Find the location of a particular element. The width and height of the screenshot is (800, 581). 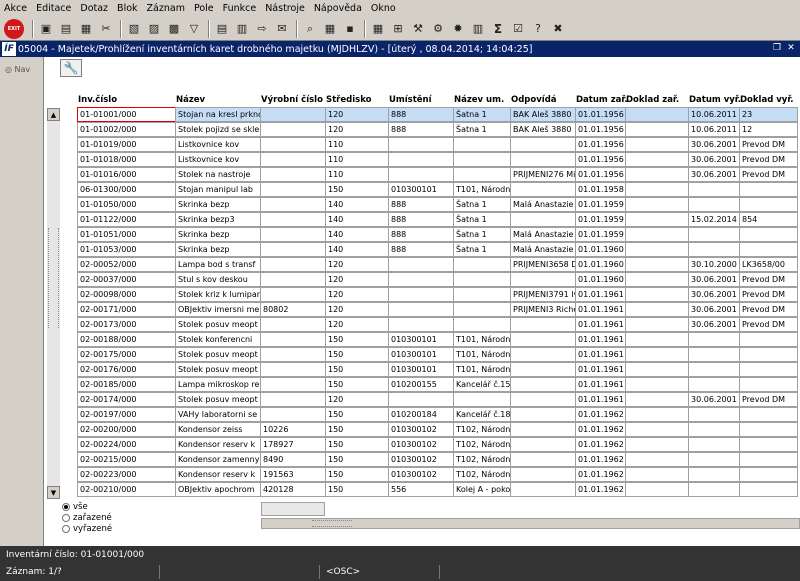

table-cell: 01-01051/000 is located at coordinates (126, 234).